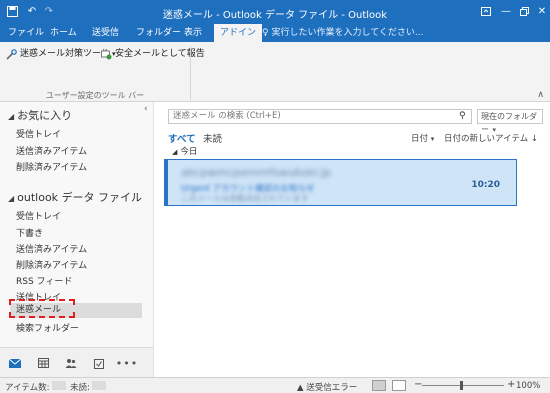 The width and height of the screenshot is (550, 393). Describe the element at coordinates (511, 384) in the screenshot. I see `zoom-in-icon: +` at that location.